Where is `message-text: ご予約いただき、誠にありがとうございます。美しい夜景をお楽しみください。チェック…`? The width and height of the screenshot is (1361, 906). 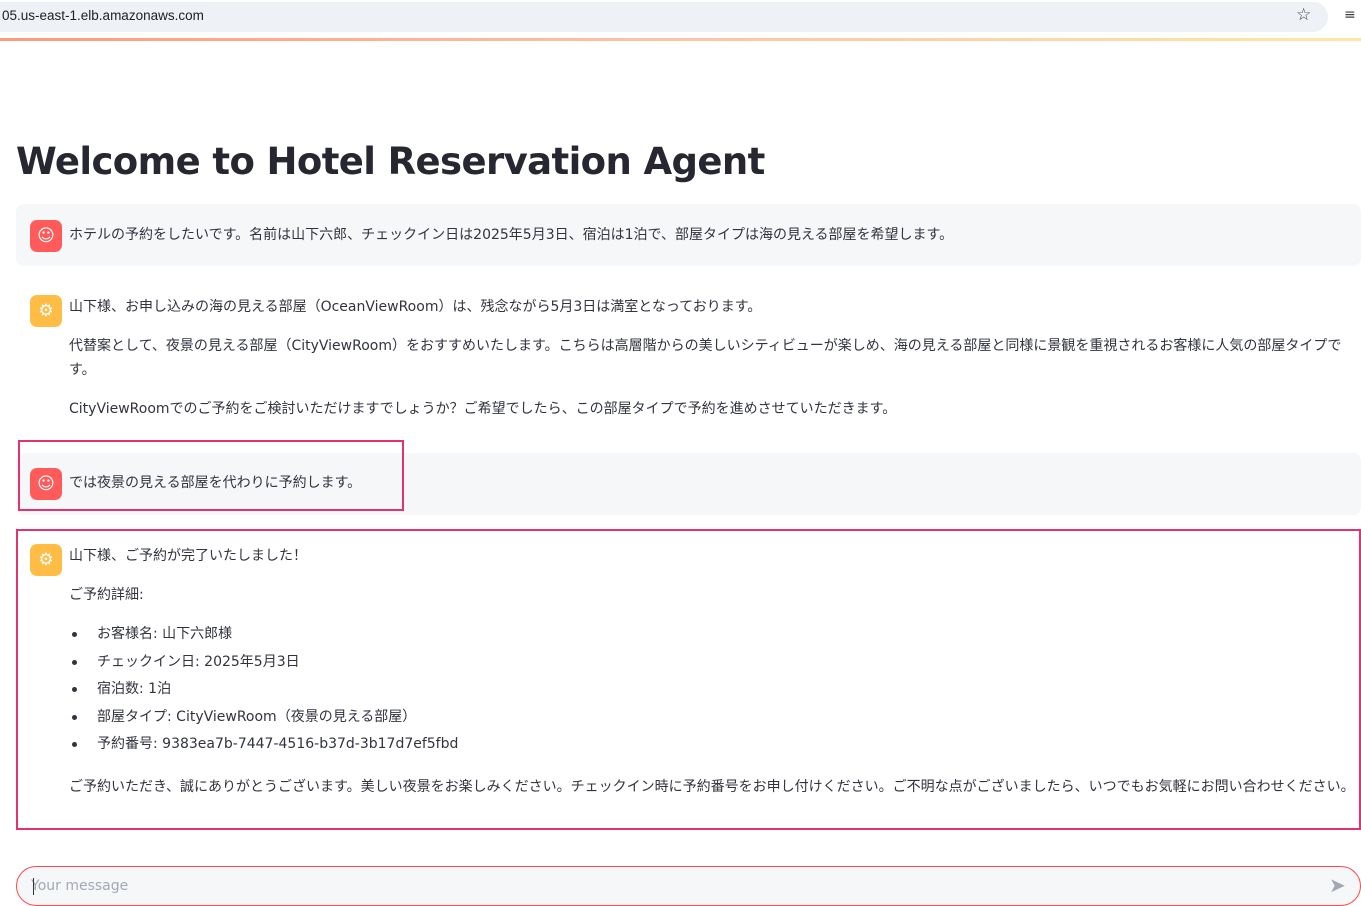
message-text: ご予約いただき、誠にありがとうございます。美しい夜景をお楽しみください。チェック… is located at coordinates (712, 786).